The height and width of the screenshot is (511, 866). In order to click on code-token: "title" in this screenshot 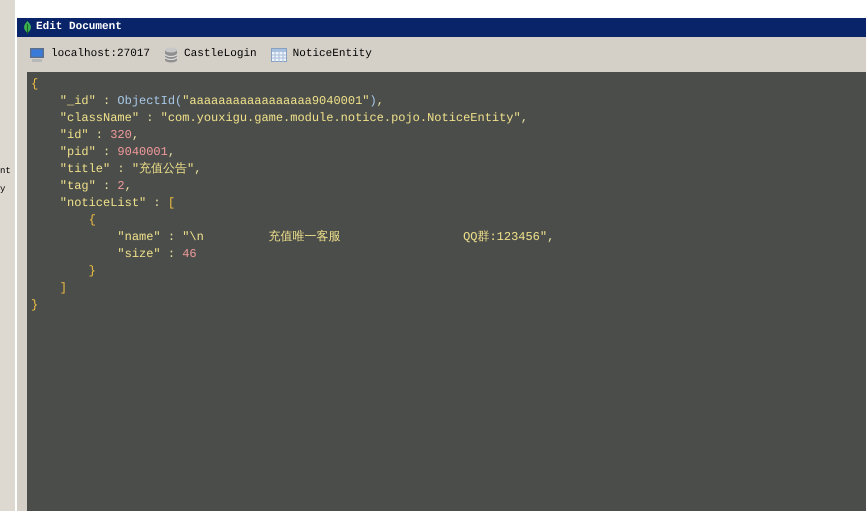, I will do `click(84, 169)`.